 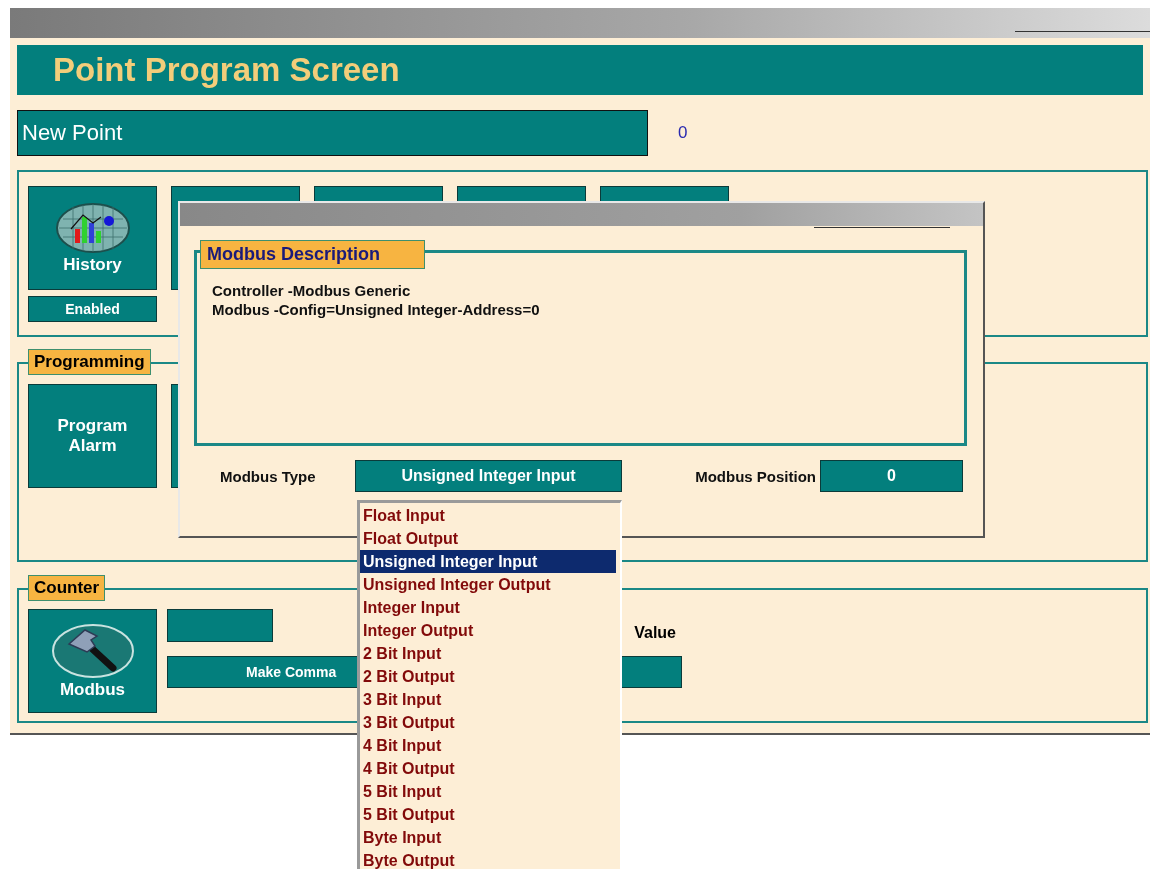 What do you see at coordinates (312, 290) in the screenshot?
I see `description-line: Controller -Modbus Generic` at bounding box center [312, 290].